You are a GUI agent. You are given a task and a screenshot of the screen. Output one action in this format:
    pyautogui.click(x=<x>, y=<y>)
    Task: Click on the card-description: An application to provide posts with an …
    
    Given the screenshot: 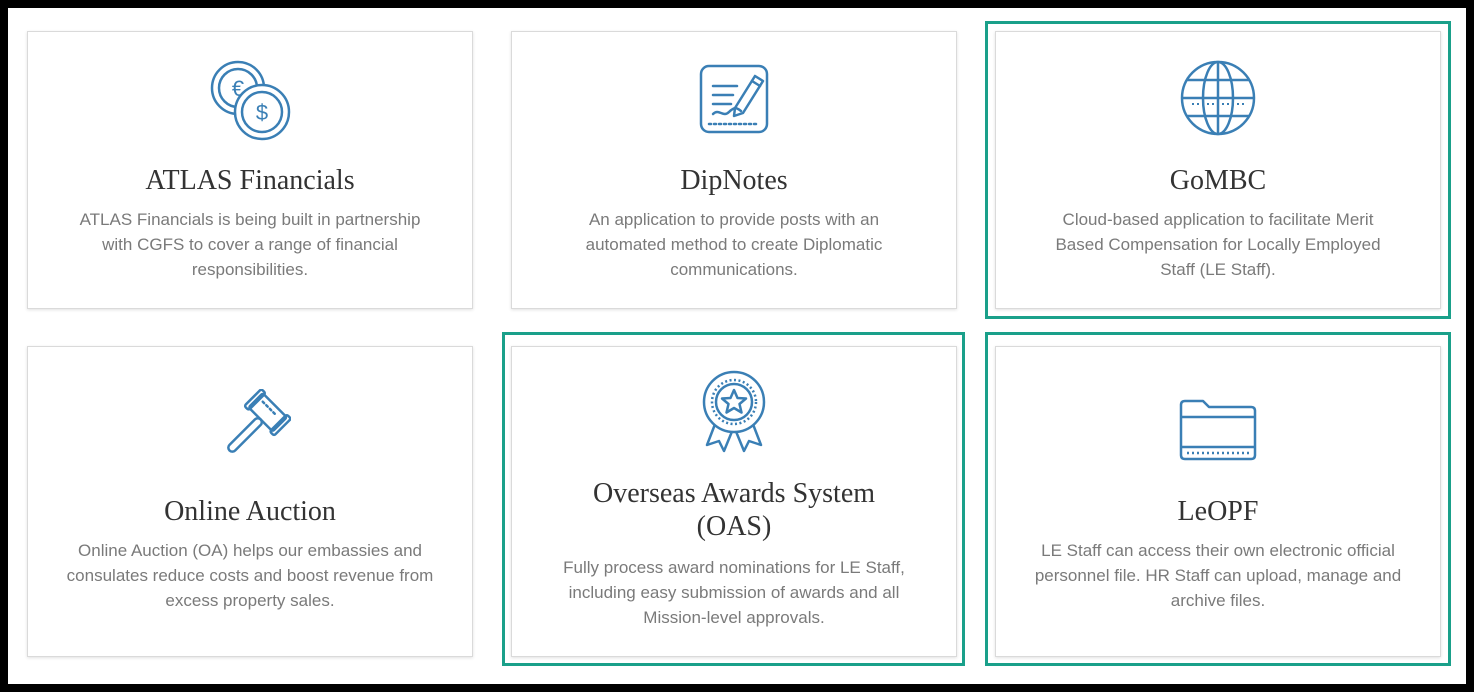 What is the action you would take?
    pyautogui.click(x=734, y=244)
    